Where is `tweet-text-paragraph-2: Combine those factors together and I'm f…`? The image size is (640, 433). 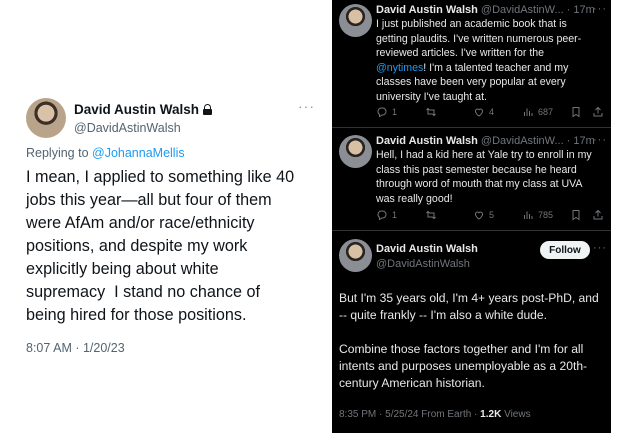 tweet-text-paragraph-2: Combine those factors together and I'm f… is located at coordinates (463, 366).